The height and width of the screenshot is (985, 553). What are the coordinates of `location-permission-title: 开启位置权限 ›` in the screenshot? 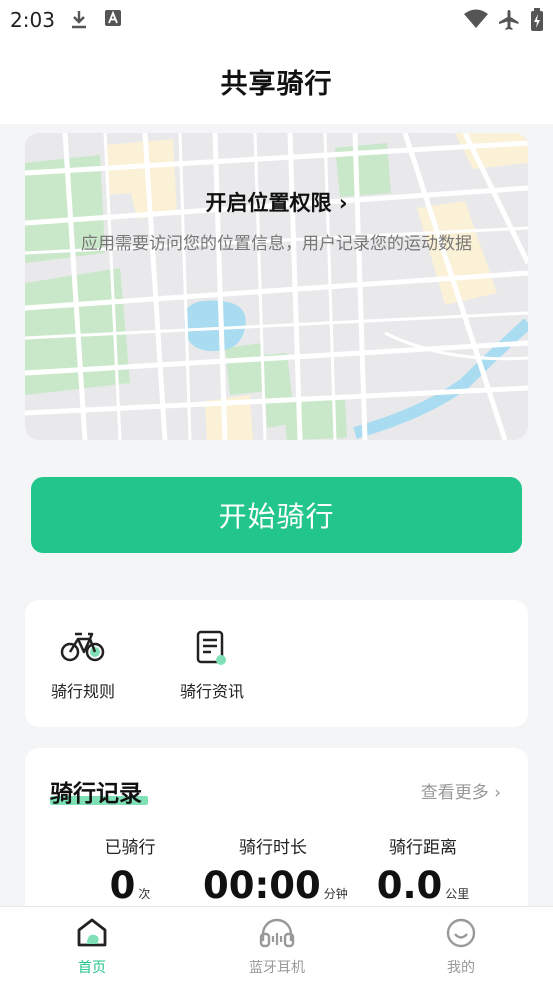 It's located at (276, 202).